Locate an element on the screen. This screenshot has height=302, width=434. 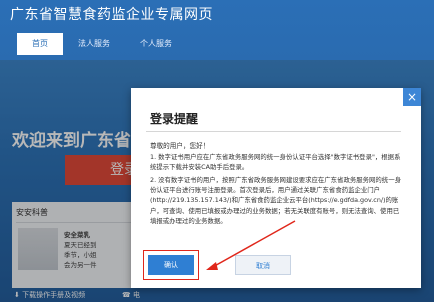
pointer-arrow-icon is located at coordinates (251, 245).